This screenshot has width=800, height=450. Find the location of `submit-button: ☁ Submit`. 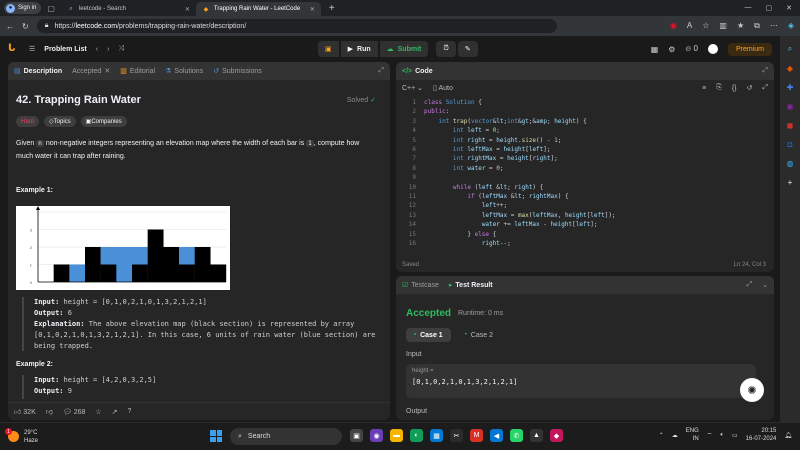

submit-button: ☁ Submit is located at coordinates (404, 49).